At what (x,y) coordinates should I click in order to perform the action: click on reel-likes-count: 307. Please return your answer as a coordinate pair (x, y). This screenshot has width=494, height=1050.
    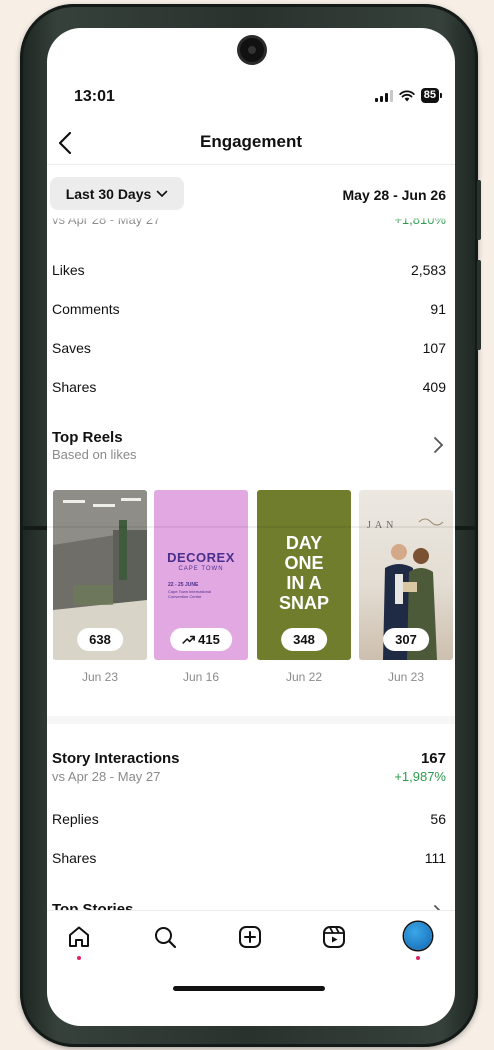
    Looking at the image, I should click on (406, 639).